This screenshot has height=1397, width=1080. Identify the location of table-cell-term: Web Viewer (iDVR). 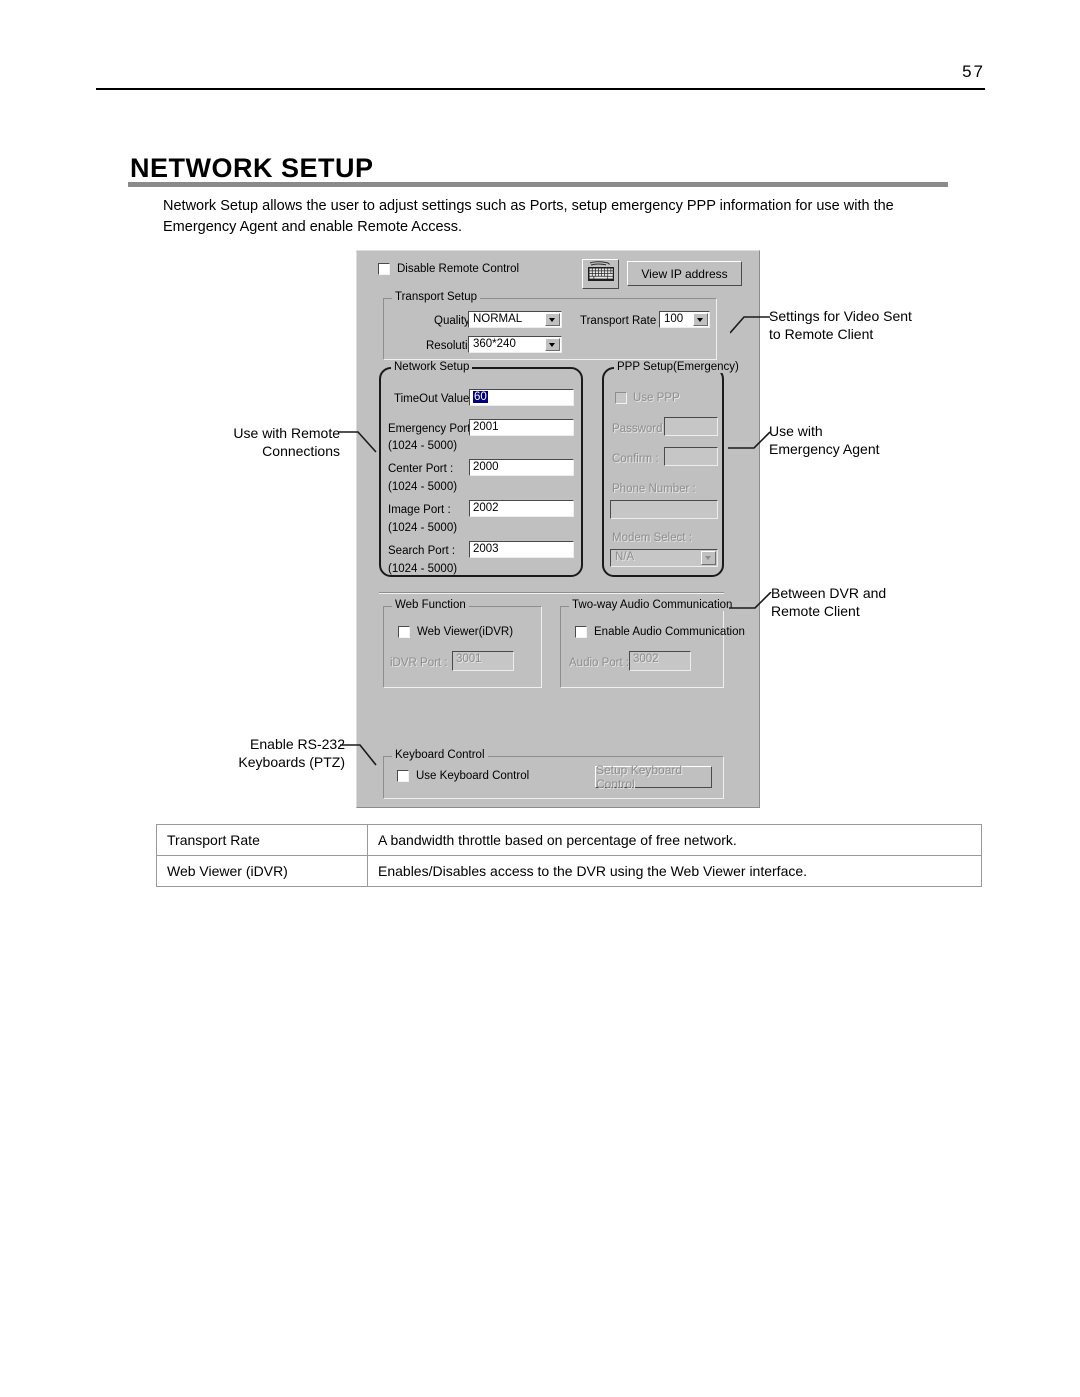
(262, 871).